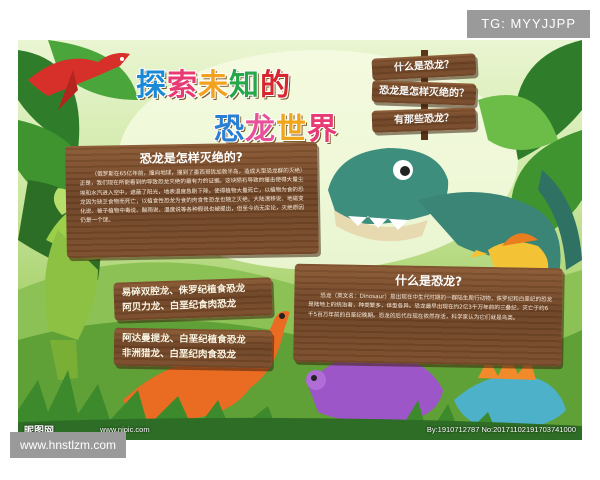 This screenshot has height=480, width=600. What do you see at coordinates (501, 429) in the screenshot?
I see `image-id-stamp: By:1910712787 No:20171102191703741000` at bounding box center [501, 429].